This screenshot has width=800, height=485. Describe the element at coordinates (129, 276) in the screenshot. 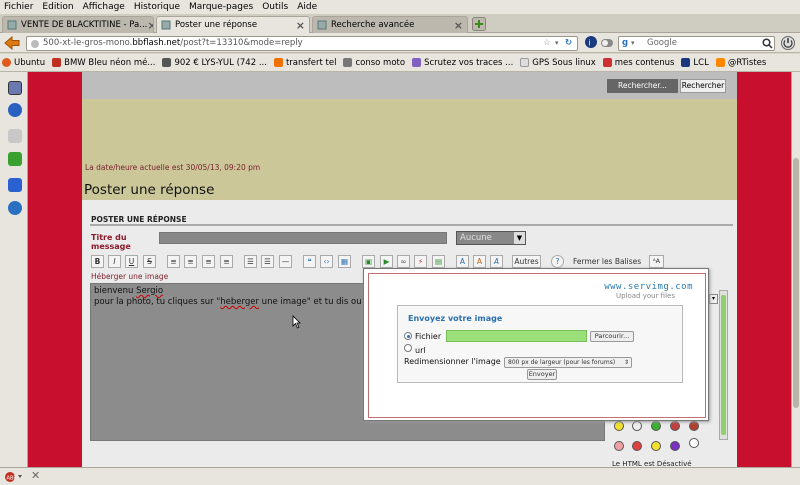

I see `host-image-link: Héberger une image` at that location.